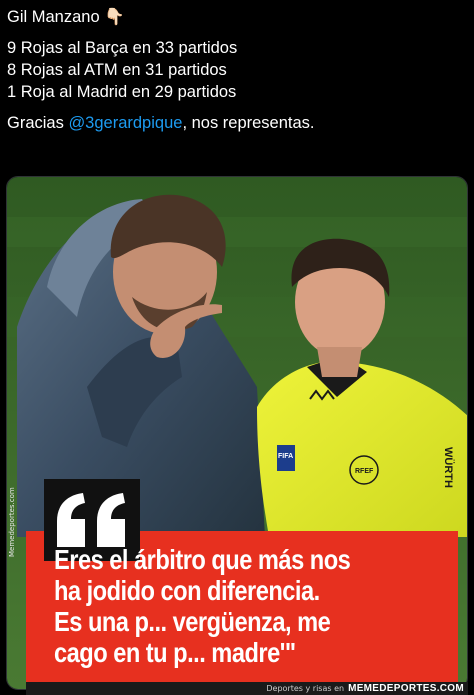 This screenshot has width=474, height=695. What do you see at coordinates (192, 621) in the screenshot?
I see `quote-line: Es una p... vergüenza, me` at bounding box center [192, 621].